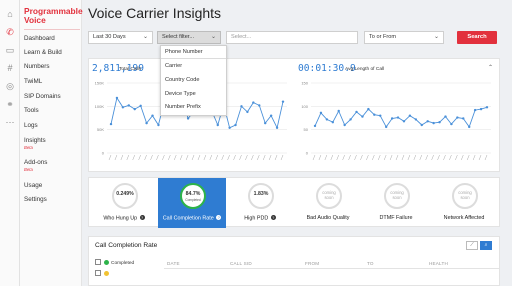 The width and height of the screenshot is (512, 286). I want to click on who-hung-up-gauge: 0.249%, so click(125, 196).